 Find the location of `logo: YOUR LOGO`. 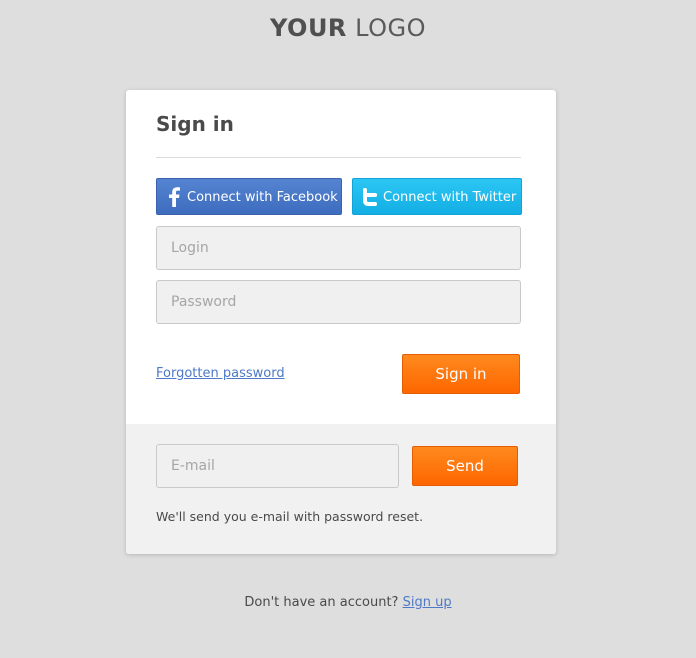

logo: YOUR LOGO is located at coordinates (348, 28).